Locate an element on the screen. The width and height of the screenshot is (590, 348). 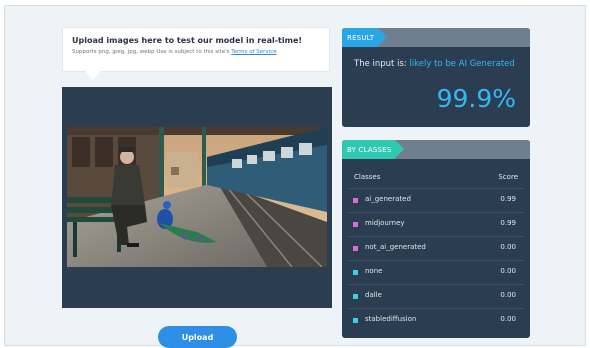
class-label: stablediffusion is located at coordinates (391, 319).